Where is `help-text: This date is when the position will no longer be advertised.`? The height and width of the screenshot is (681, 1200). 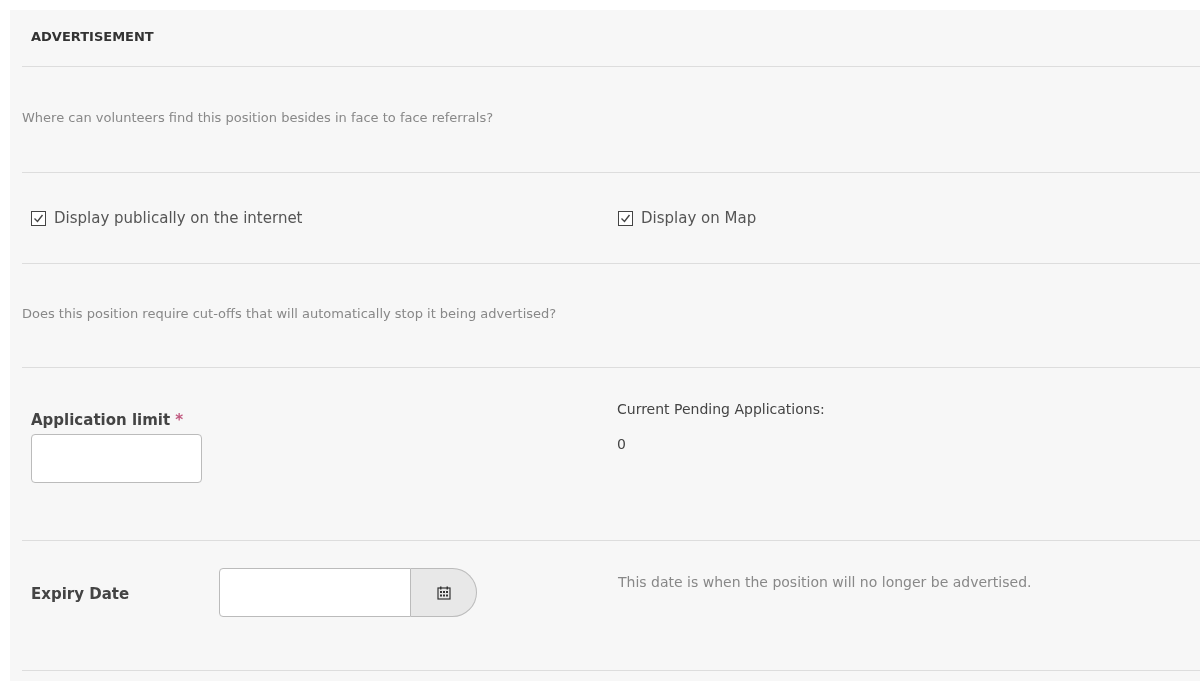
help-text: This date is when the position will no longer be advertised. is located at coordinates (825, 582).